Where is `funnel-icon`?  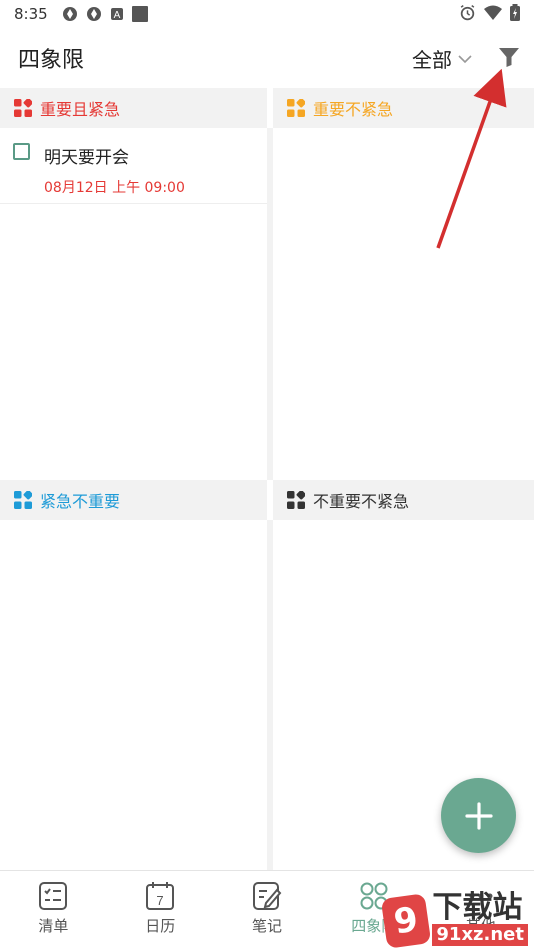 funnel-icon is located at coordinates (509, 57).